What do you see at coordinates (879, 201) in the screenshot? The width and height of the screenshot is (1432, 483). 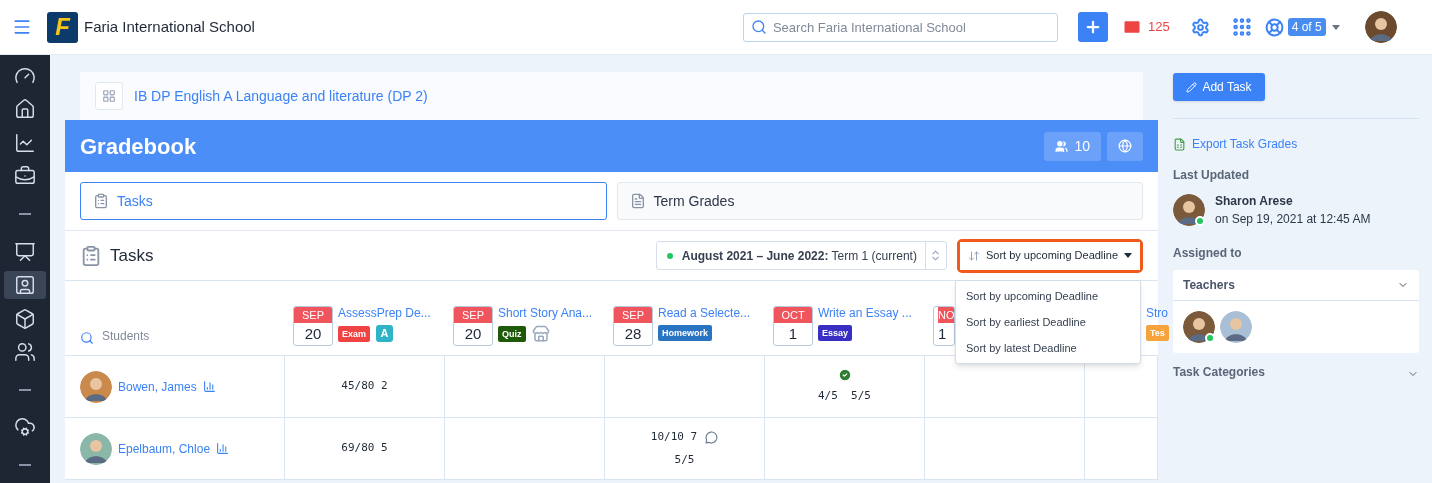 I see `tab: Term Grades` at bounding box center [879, 201].